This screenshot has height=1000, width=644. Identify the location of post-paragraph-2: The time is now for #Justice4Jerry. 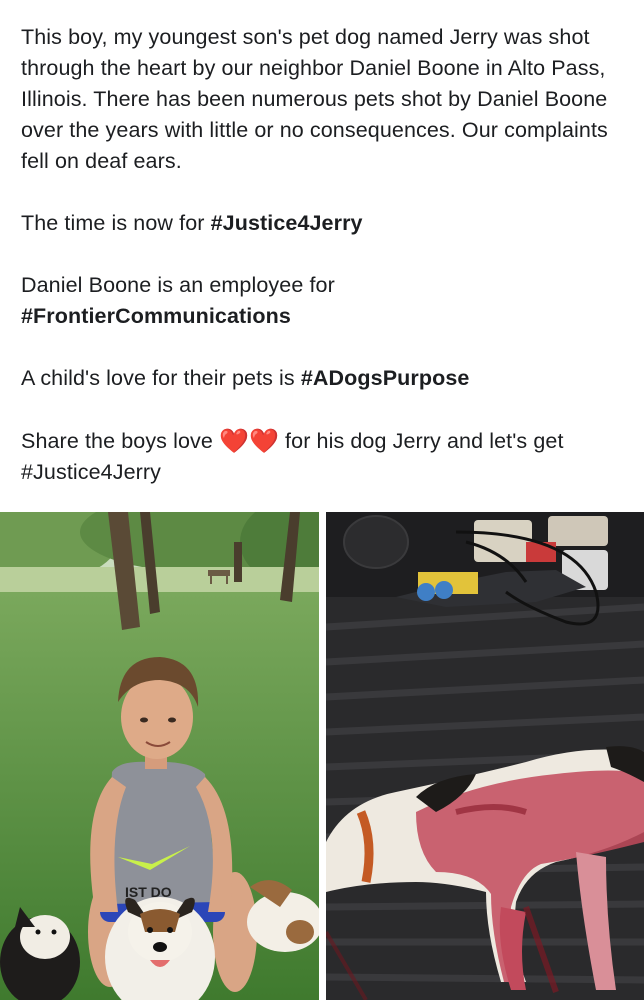
(326, 223).